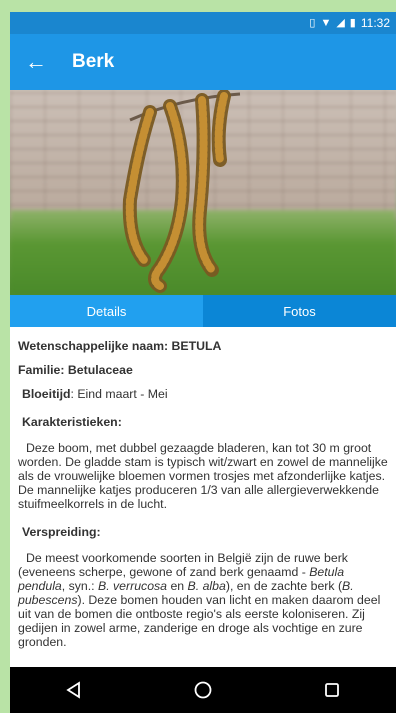 Image resolution: width=396 pixels, height=713 pixels. I want to click on square-recents-icon, so click(331, 690).